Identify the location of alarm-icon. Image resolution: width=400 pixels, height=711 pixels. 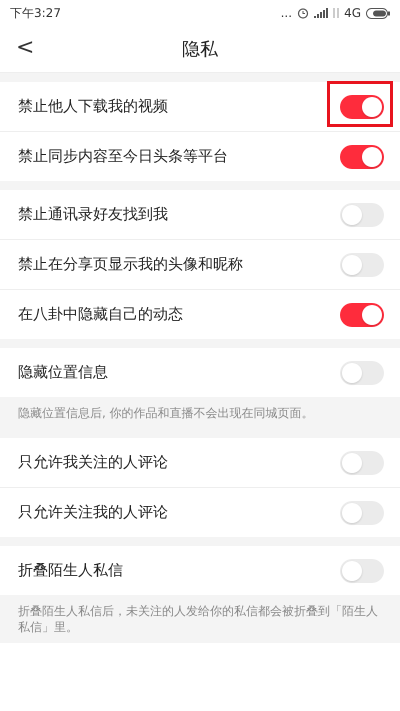
(303, 13).